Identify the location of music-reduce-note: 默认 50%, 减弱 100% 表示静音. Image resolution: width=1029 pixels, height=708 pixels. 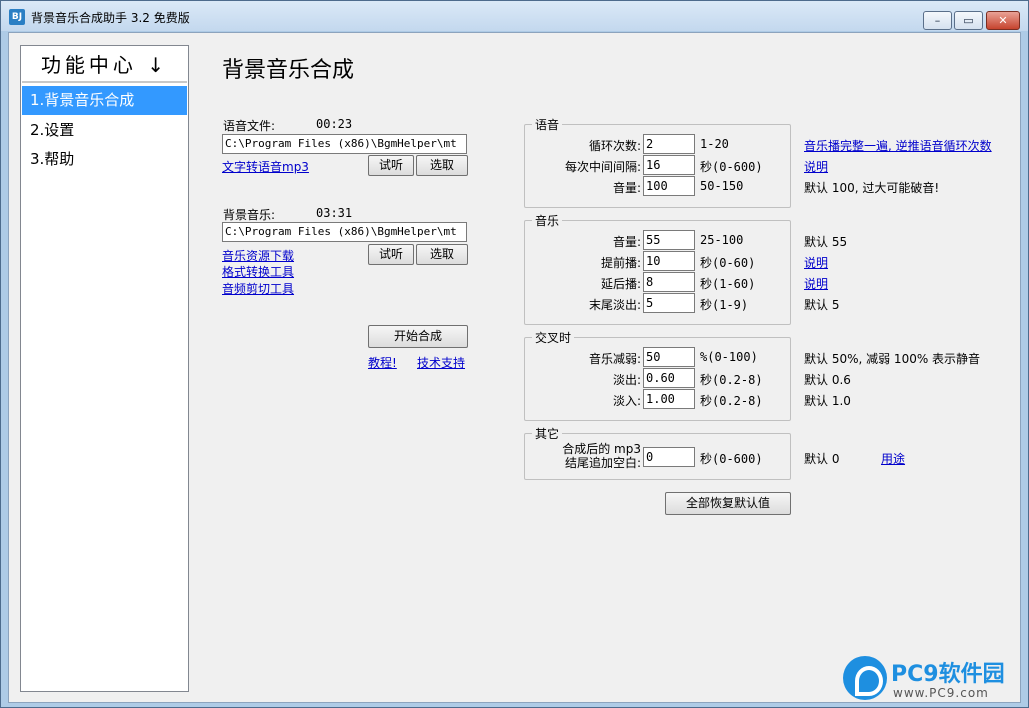
(892, 359).